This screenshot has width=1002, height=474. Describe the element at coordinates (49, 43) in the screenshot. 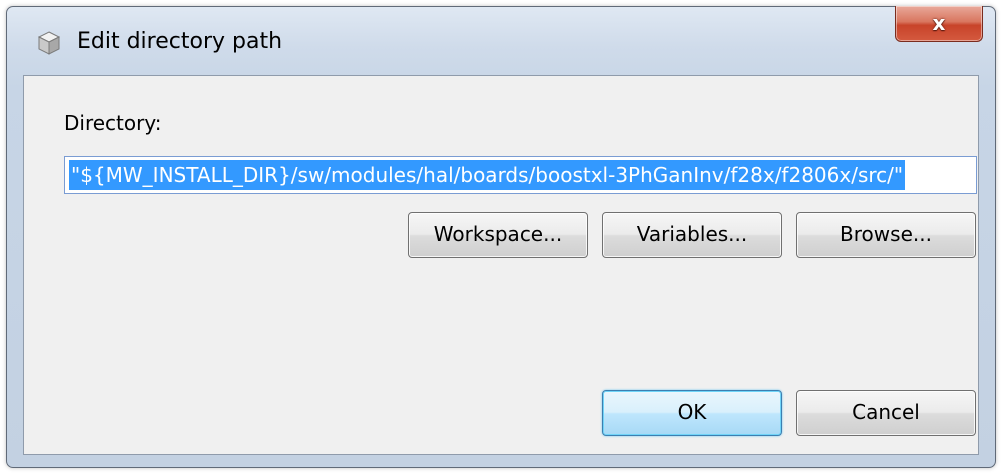

I see `dialog-cube-icon` at that location.